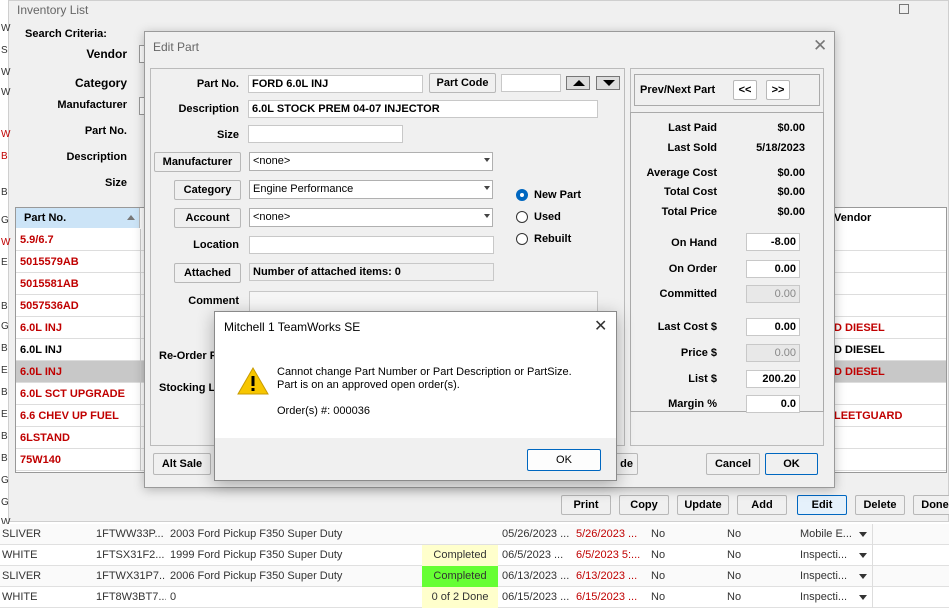 The width and height of the screenshot is (949, 608). Describe the element at coordinates (423, 109) in the screenshot. I see `description-field: 6.0L STOCK PREM 04-07 INJECTOR` at that location.